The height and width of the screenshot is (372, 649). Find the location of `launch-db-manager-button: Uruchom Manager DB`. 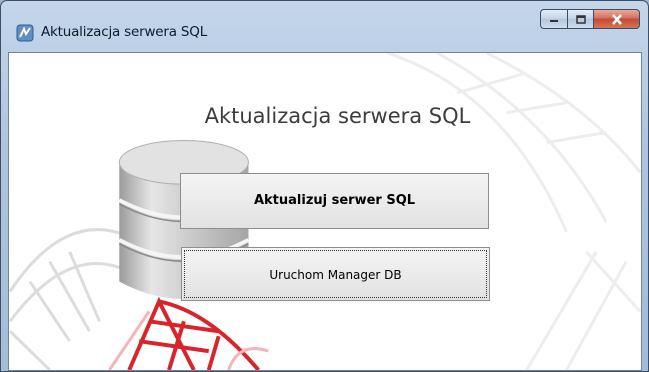

launch-db-manager-button: Uruchom Manager DB is located at coordinates (335, 274).